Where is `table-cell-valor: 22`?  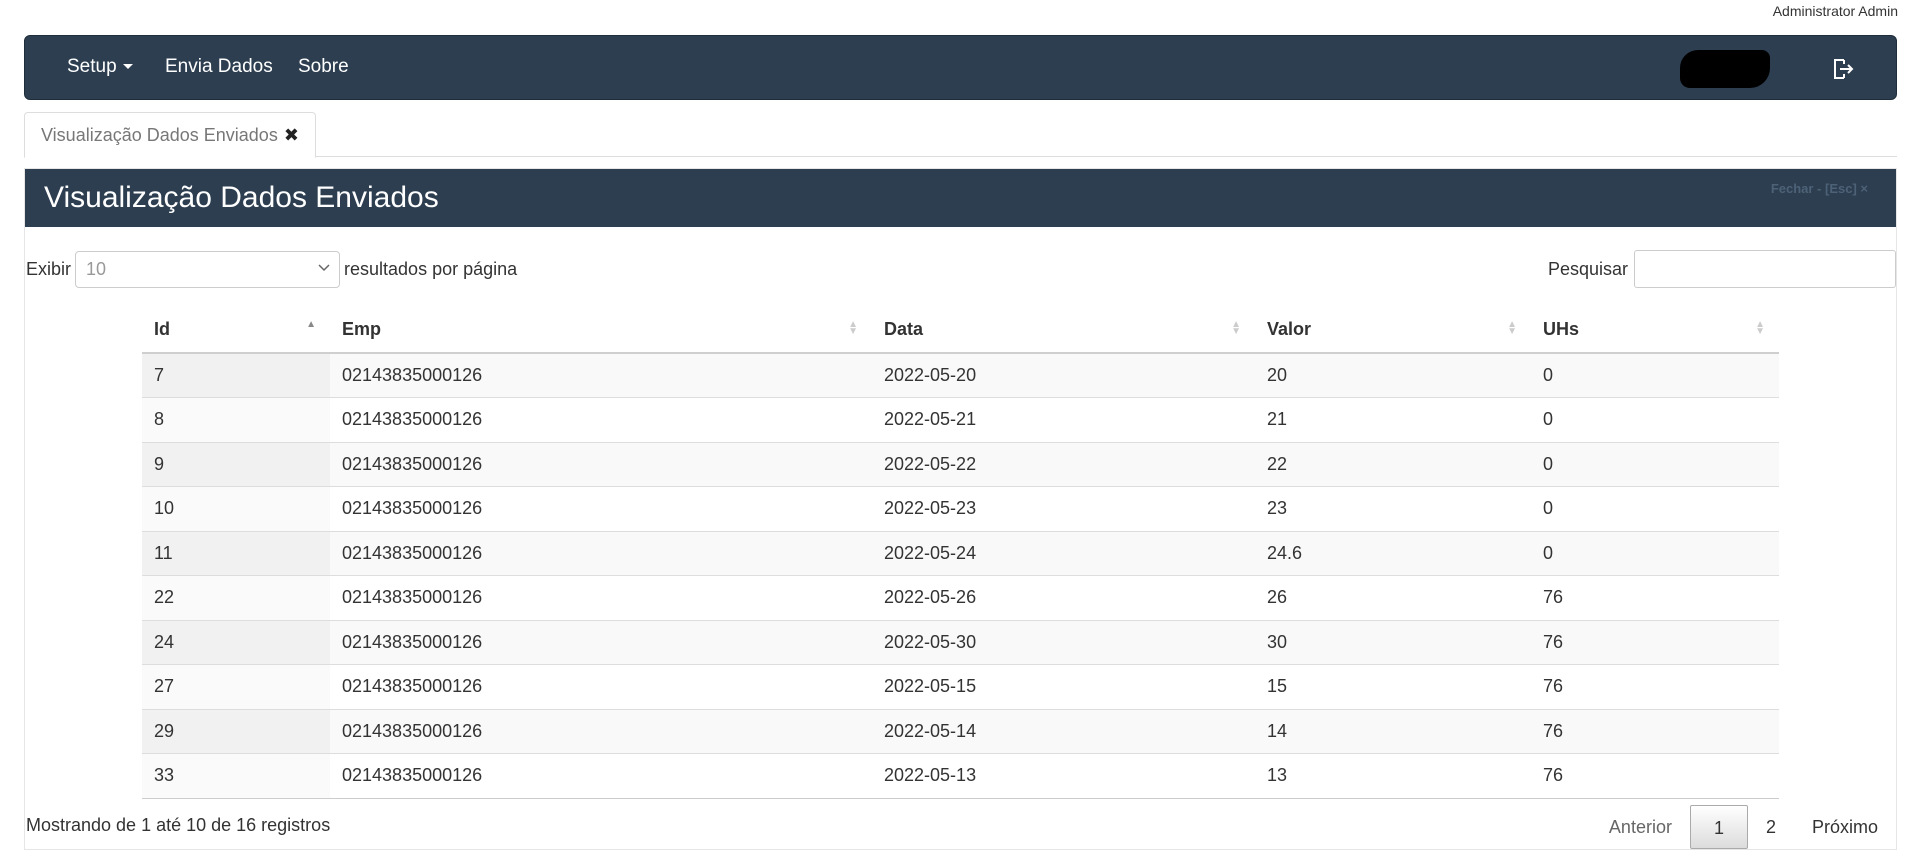 table-cell-valor: 22 is located at coordinates (1393, 464).